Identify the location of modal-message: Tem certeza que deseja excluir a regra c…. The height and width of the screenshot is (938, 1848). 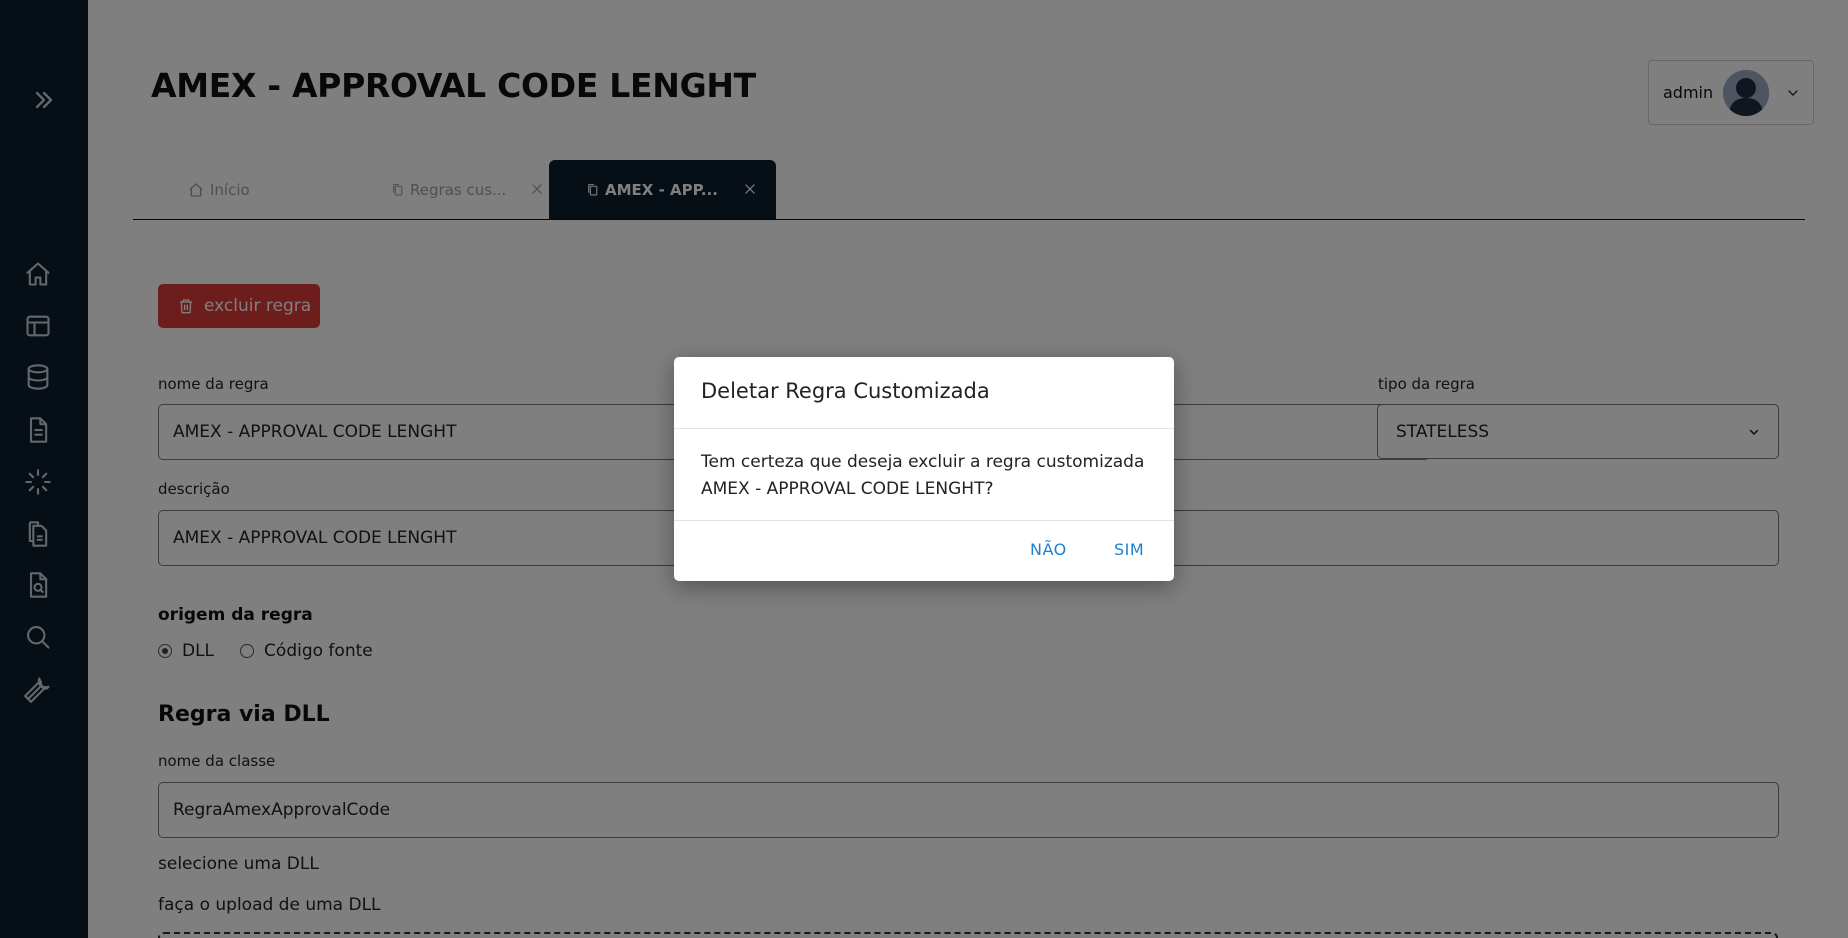
(923, 475).